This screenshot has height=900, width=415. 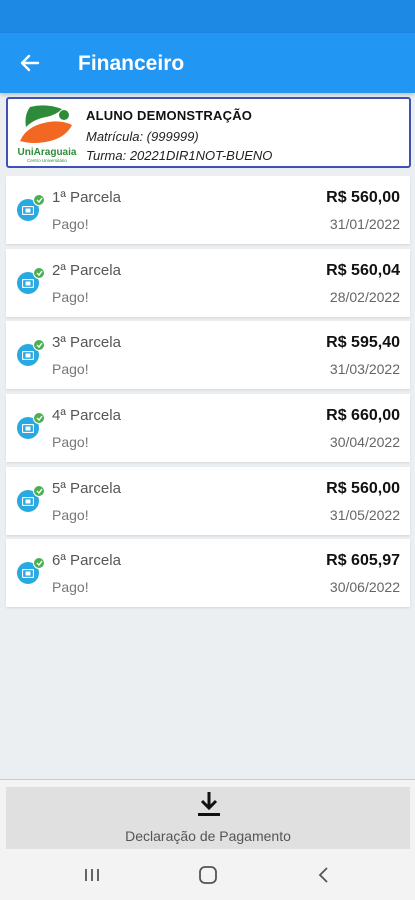 I want to click on installment-label: 1ª Parcela, so click(x=86, y=197).